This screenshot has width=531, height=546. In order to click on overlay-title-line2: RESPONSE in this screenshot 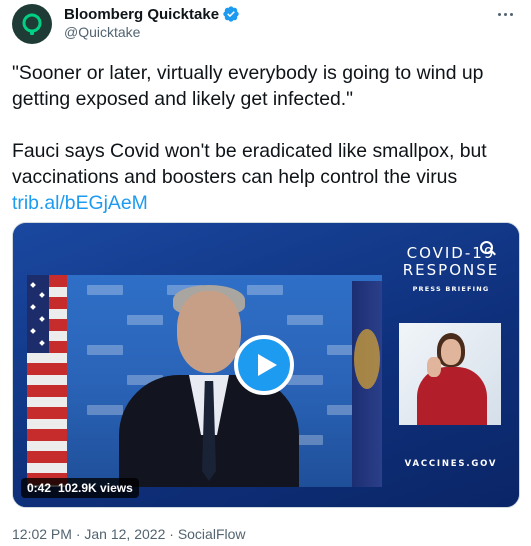, I will do `click(451, 270)`.